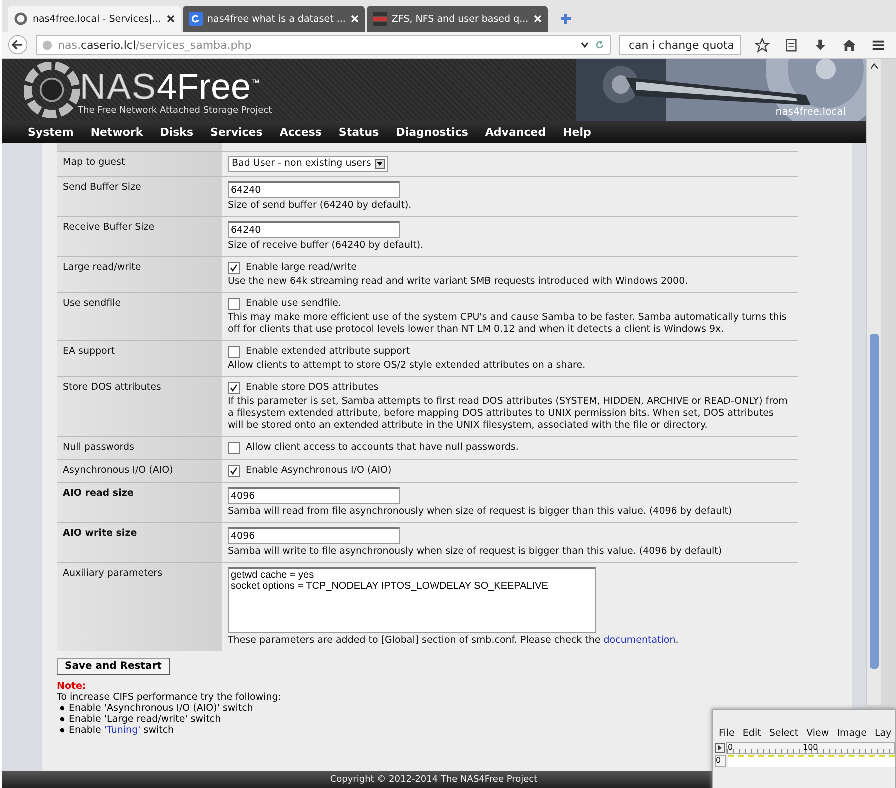  What do you see at coordinates (177, 132) in the screenshot?
I see `menu-item: Disks` at bounding box center [177, 132].